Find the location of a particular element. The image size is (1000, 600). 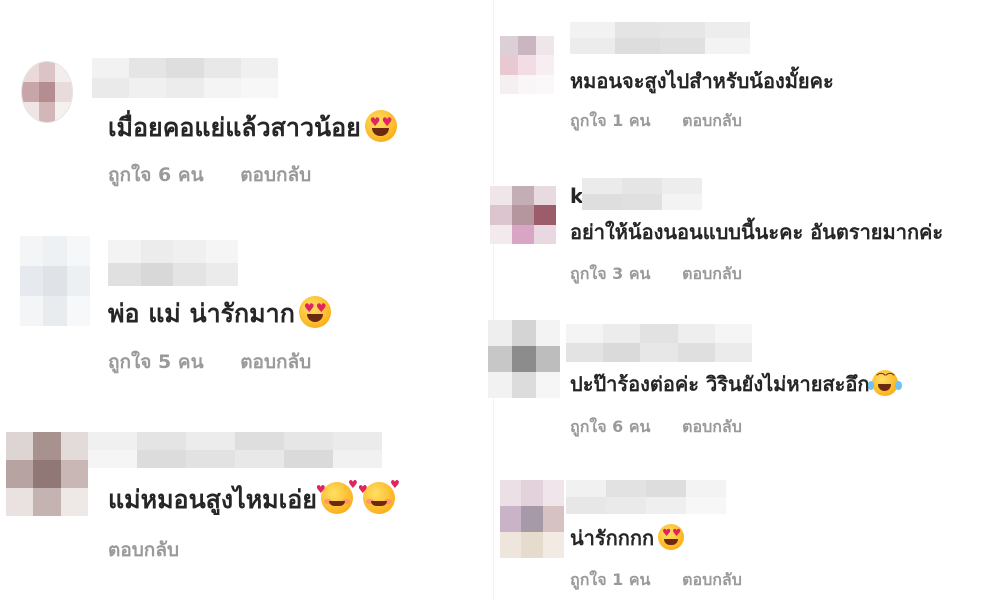

comment-text: น่ารักกกก ♥ ♥ is located at coordinates (627, 537).